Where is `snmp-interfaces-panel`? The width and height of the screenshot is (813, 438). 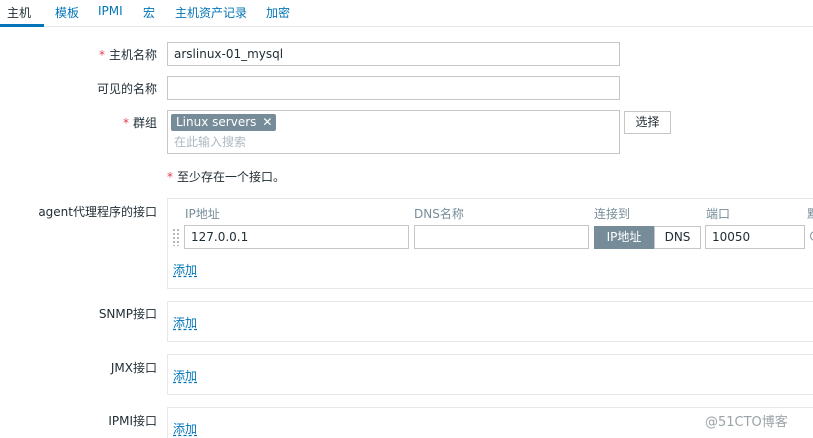 snmp-interfaces-panel is located at coordinates (490, 321).